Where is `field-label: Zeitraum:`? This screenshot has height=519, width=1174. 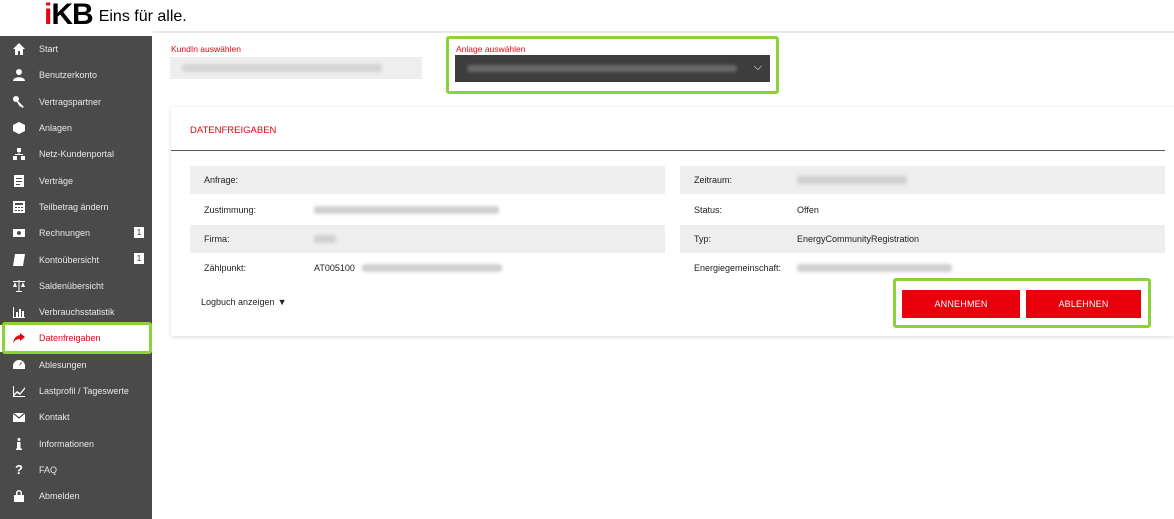 field-label: Zeitraum: is located at coordinates (713, 180).